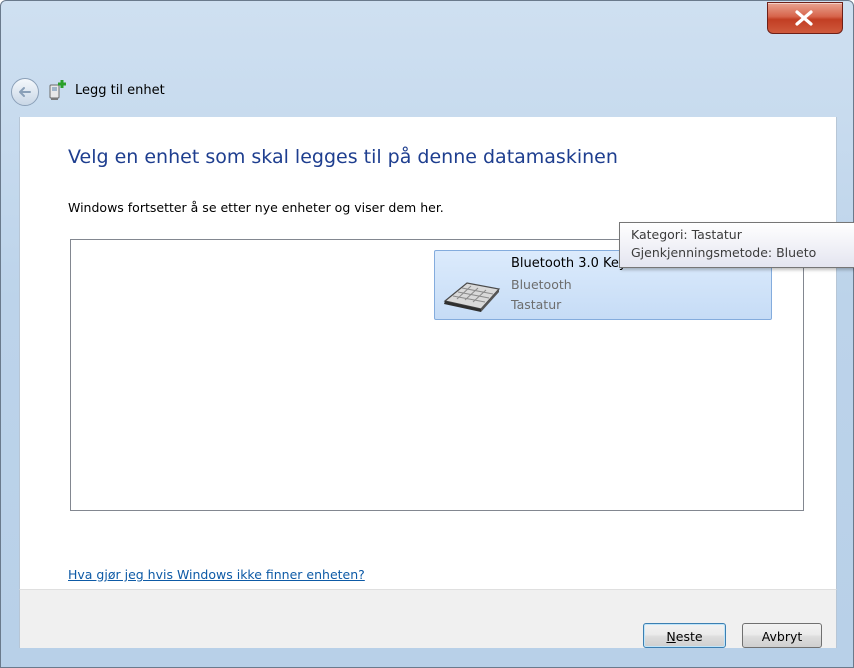  I want to click on tooltip-category: Kategori: Tastatur, so click(686, 234).